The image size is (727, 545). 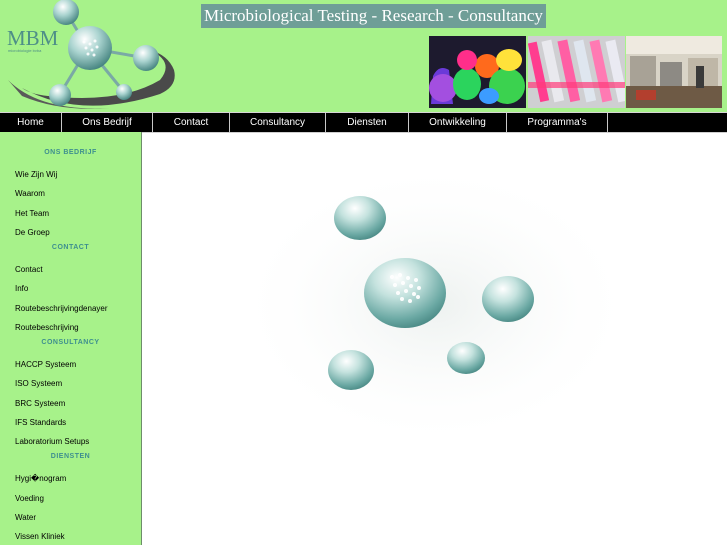 What do you see at coordinates (32, 232) in the screenshot?
I see `sidebar-link-de-groep: De Groep` at bounding box center [32, 232].